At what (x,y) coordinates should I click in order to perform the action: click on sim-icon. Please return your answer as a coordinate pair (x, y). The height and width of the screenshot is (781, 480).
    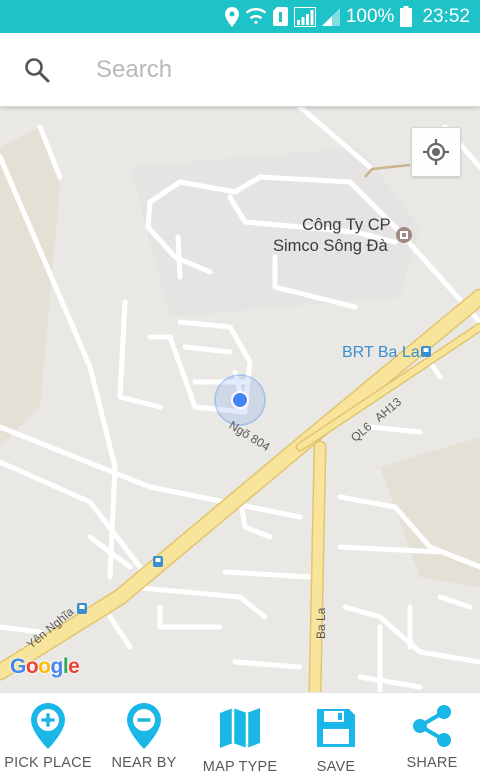
    Looking at the image, I should click on (280, 16).